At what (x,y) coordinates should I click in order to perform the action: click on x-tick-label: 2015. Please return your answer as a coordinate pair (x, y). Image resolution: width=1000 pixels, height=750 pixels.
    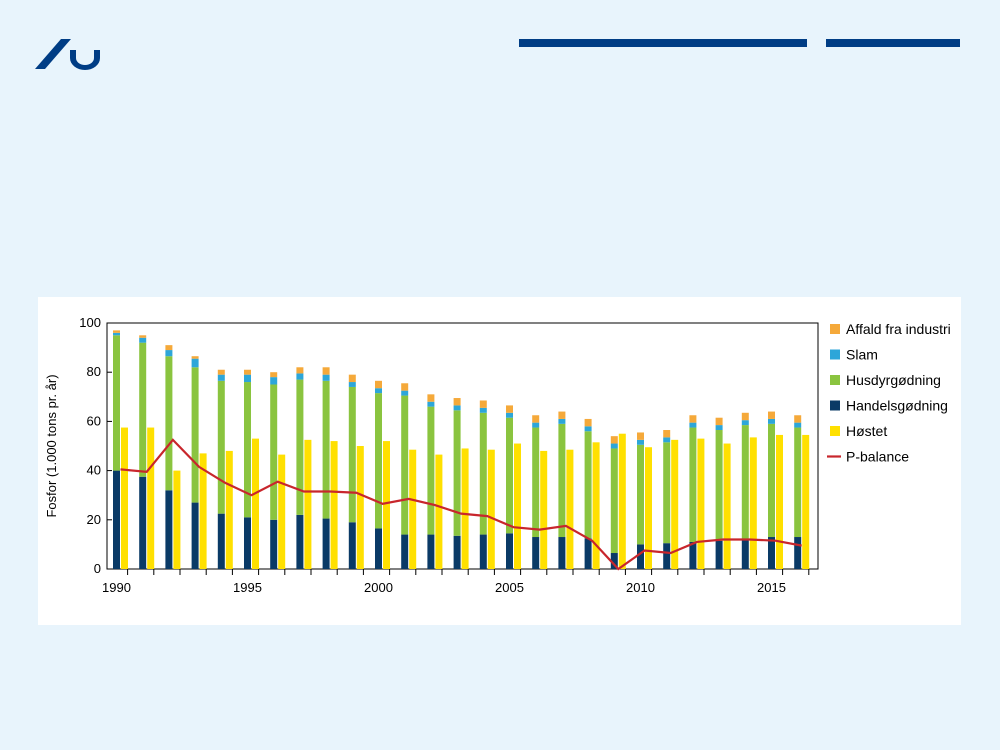
    Looking at the image, I should click on (771, 587).